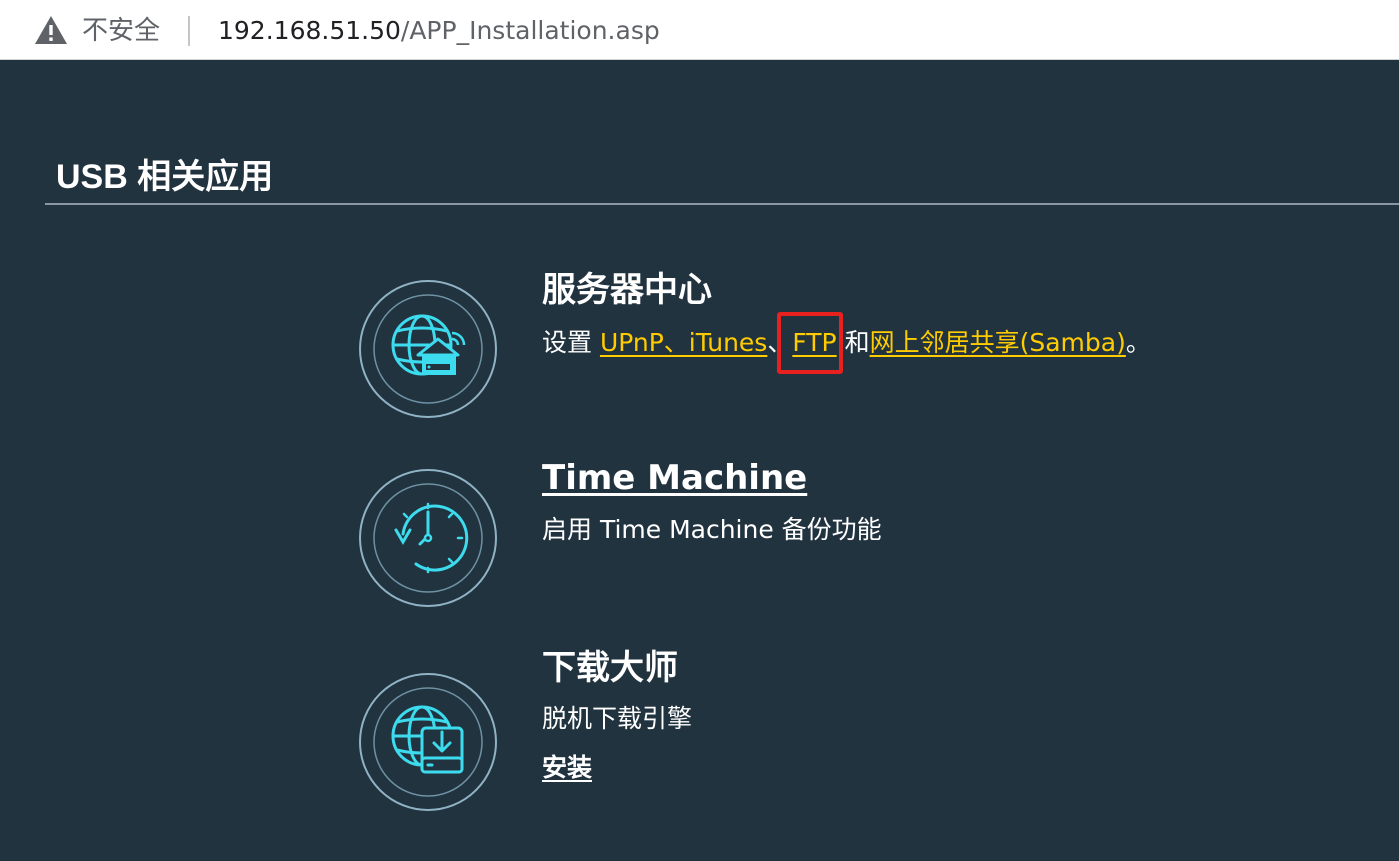 Image resolution: width=1399 pixels, height=861 pixels. I want to click on address-divider, so click(189, 31).